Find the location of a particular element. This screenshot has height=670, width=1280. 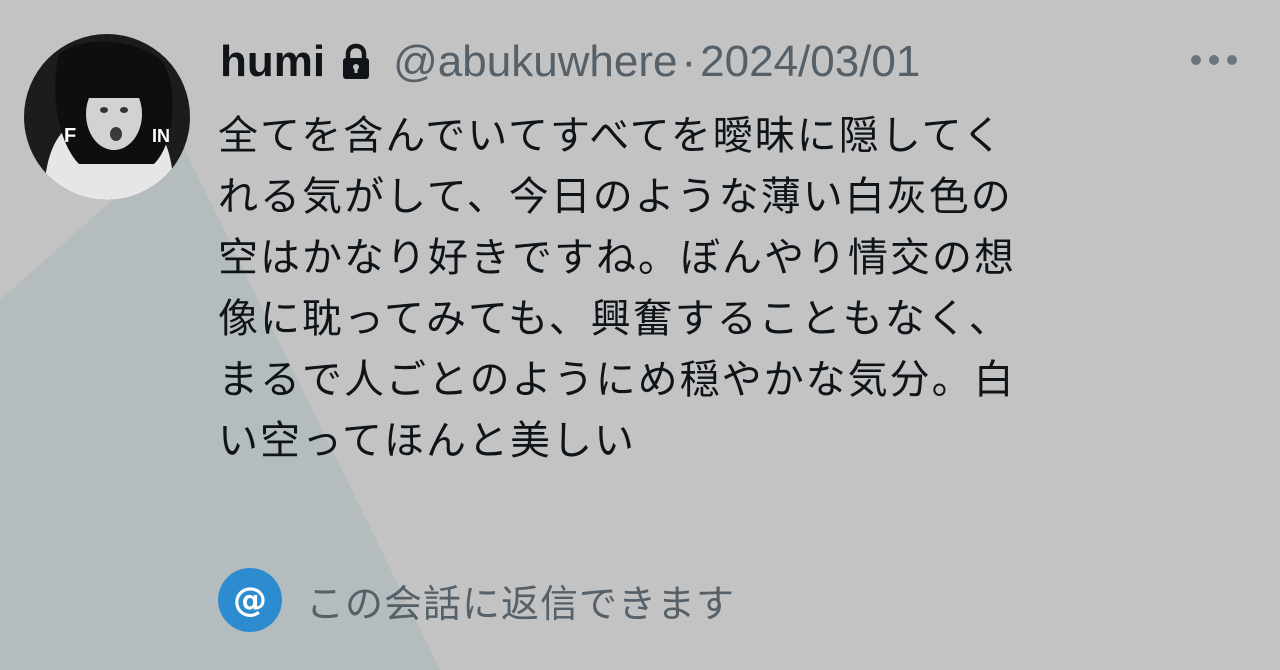

display-name: humi is located at coordinates (272, 62).